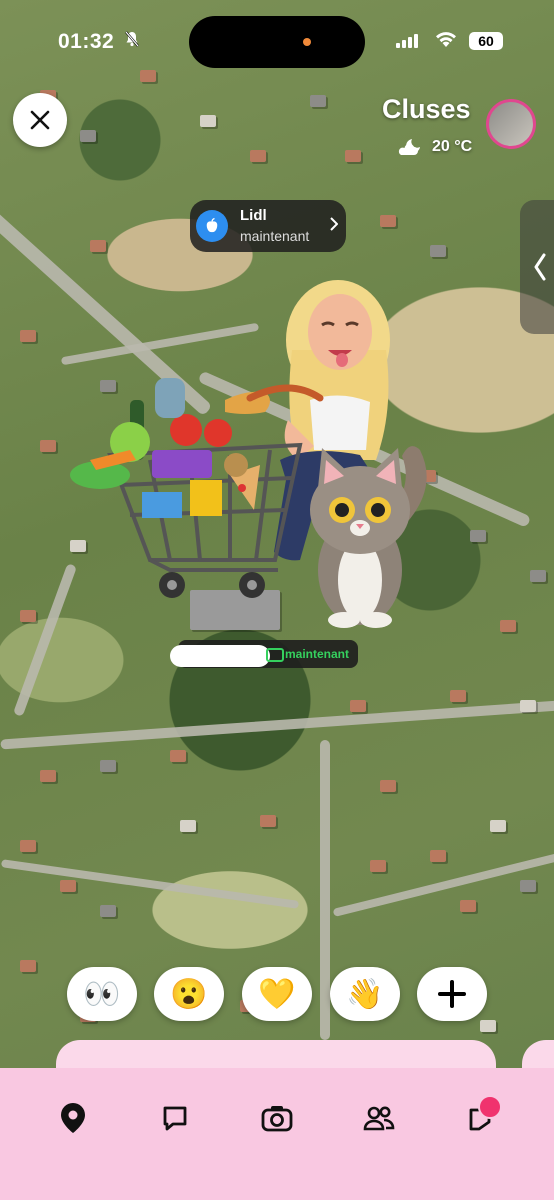 This screenshot has height=1200, width=554. I want to click on camera-icon, so click(277, 1119).